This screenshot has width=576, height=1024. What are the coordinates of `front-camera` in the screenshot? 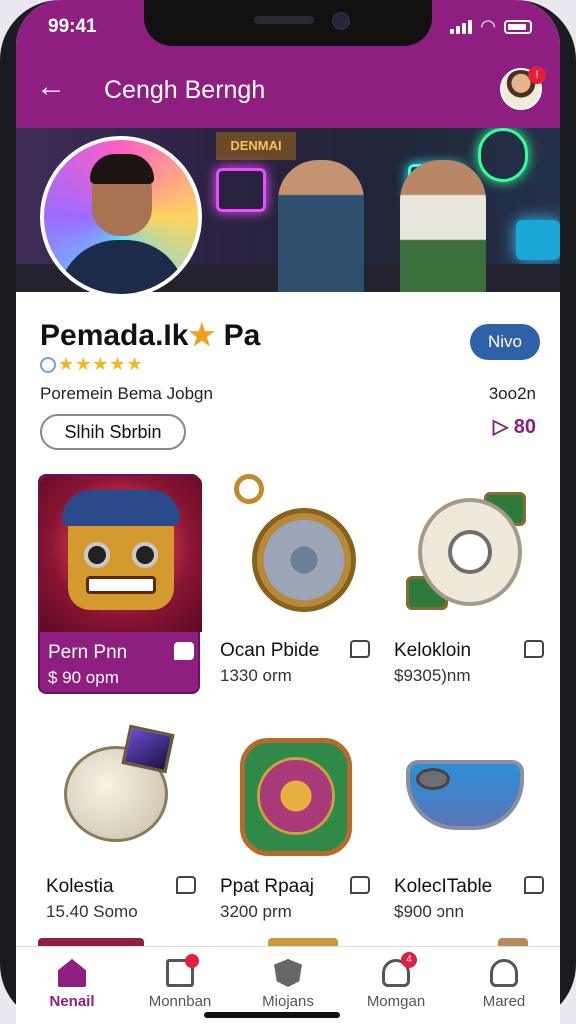 It's located at (341, 21).